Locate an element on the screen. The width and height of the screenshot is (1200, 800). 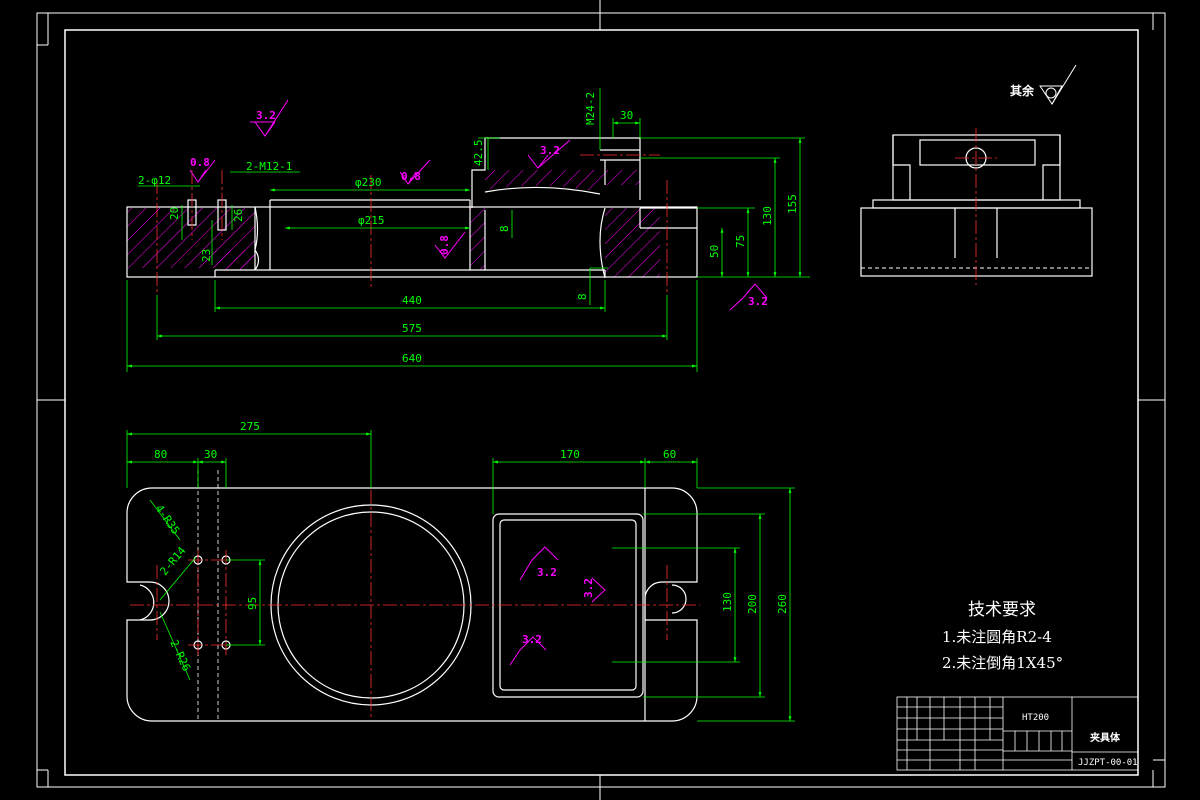
dim-30-top: 30 is located at coordinates (626, 115).